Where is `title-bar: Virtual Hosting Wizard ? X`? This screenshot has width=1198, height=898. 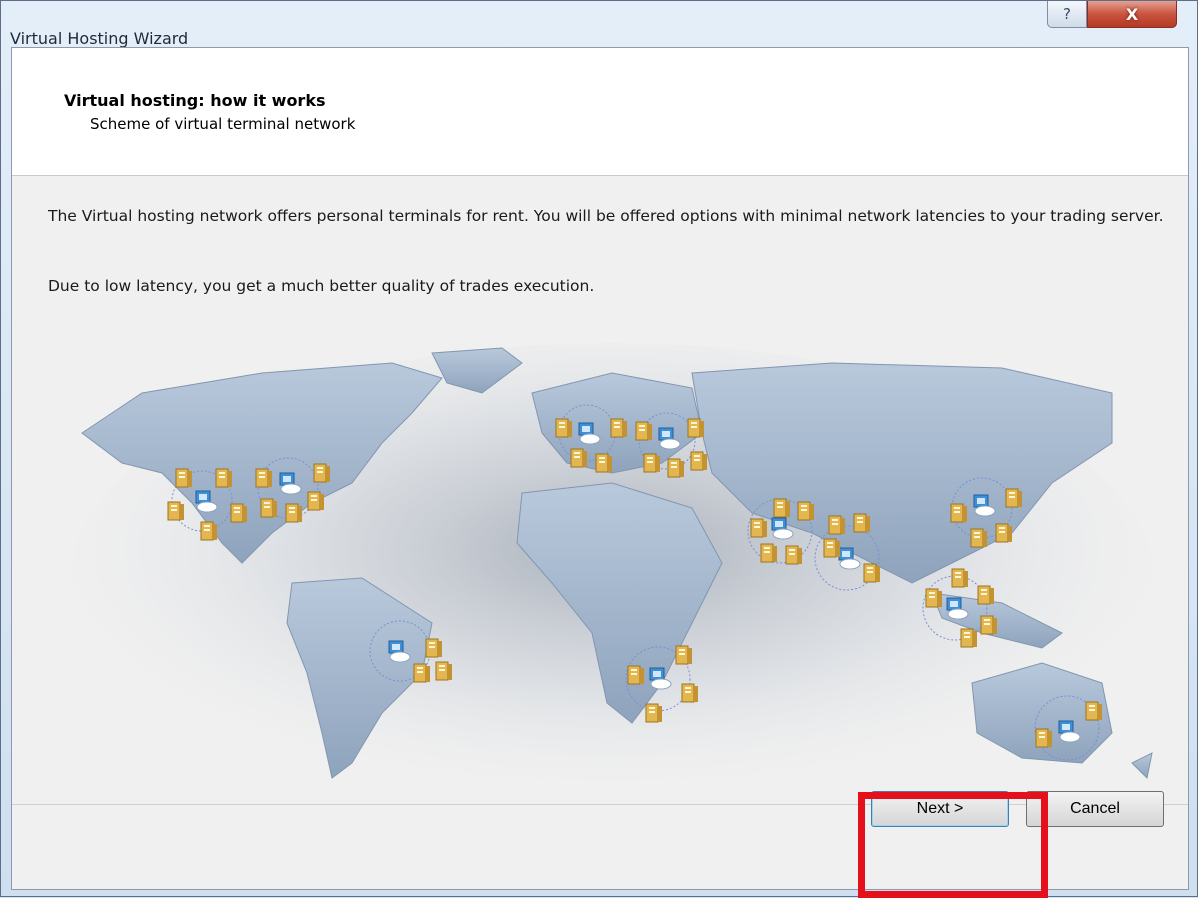 title-bar: Virtual Hosting Wizard ? X is located at coordinates (599, 25).